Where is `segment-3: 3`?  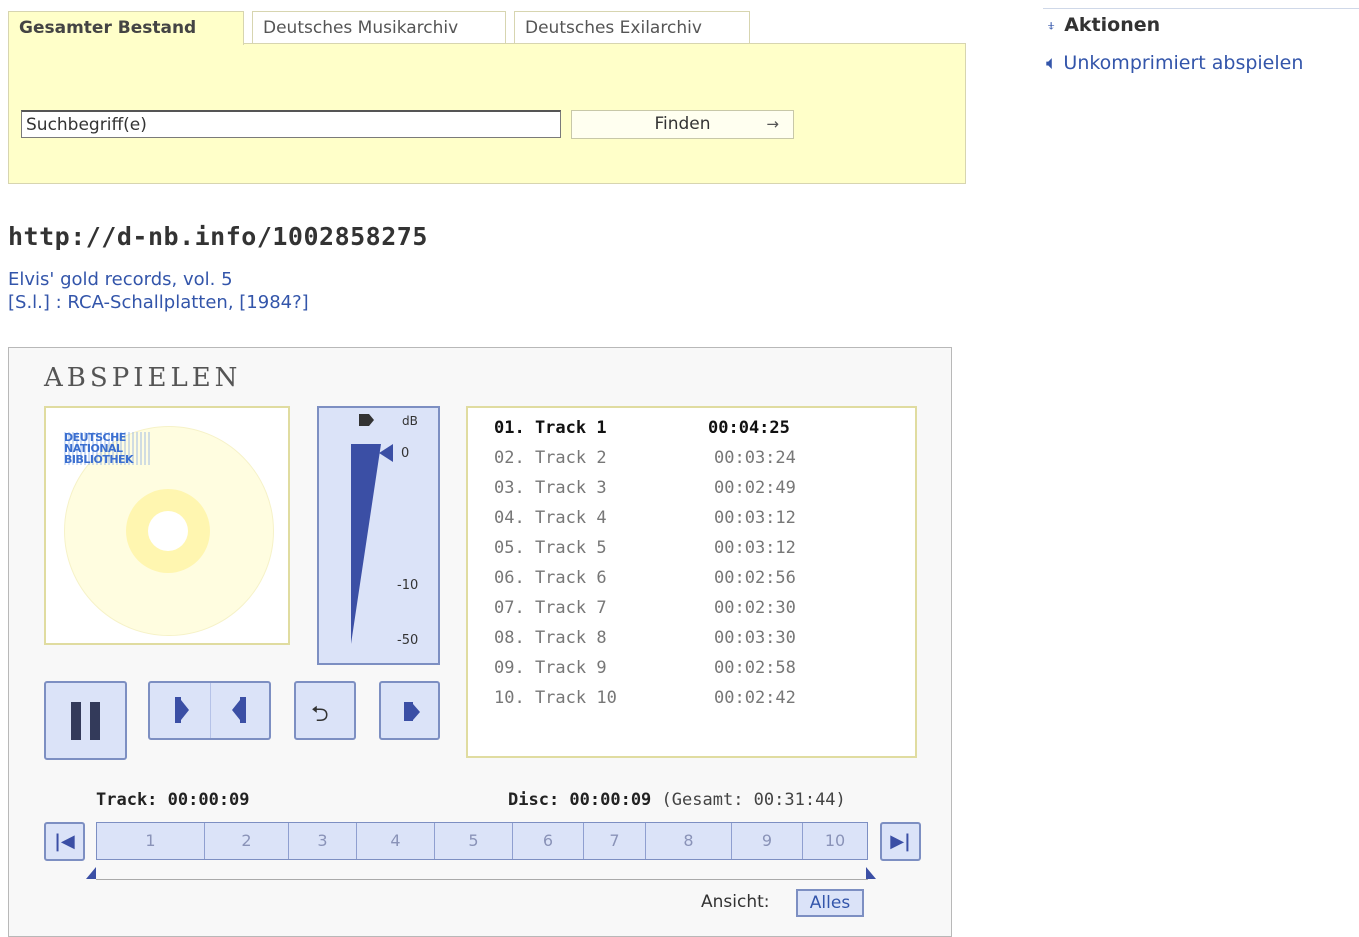 segment-3: 3 is located at coordinates (323, 841).